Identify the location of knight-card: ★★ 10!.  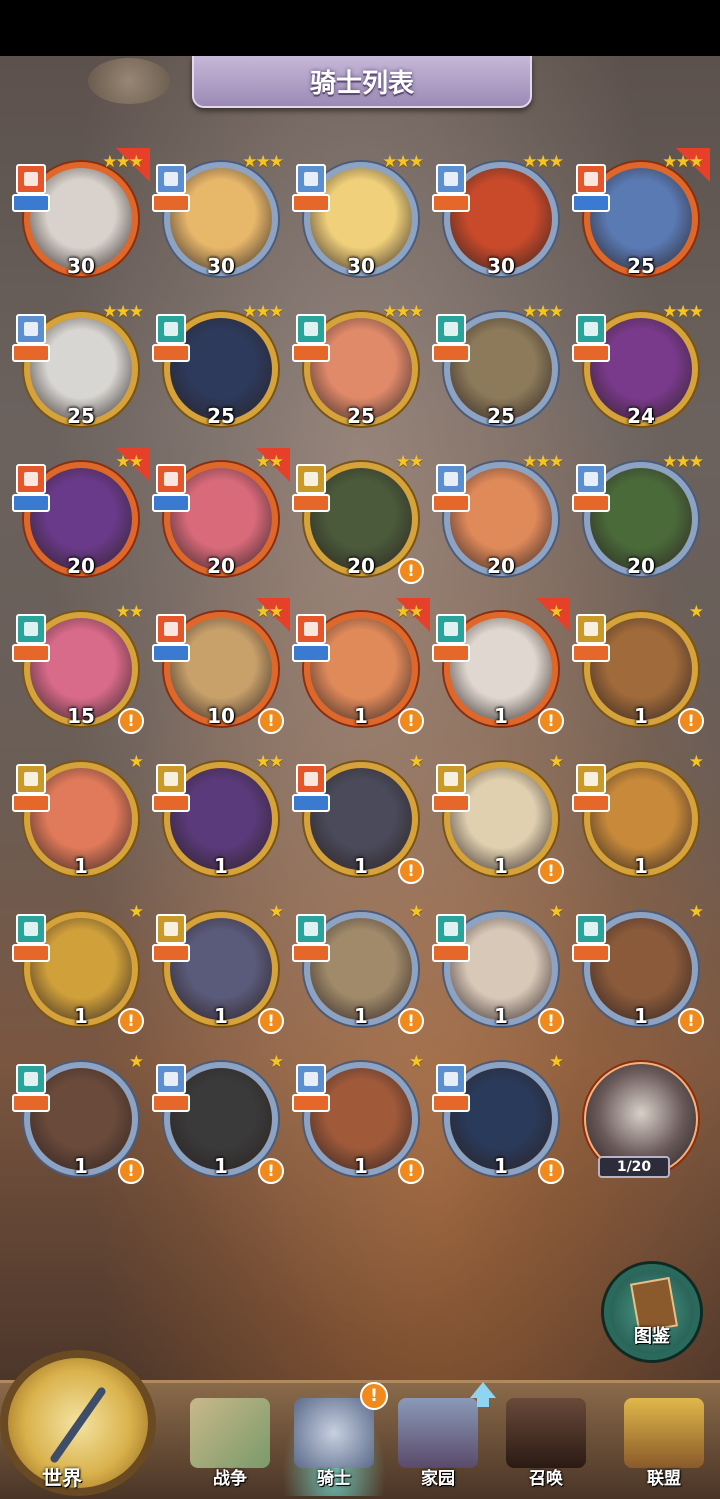
(221, 669).